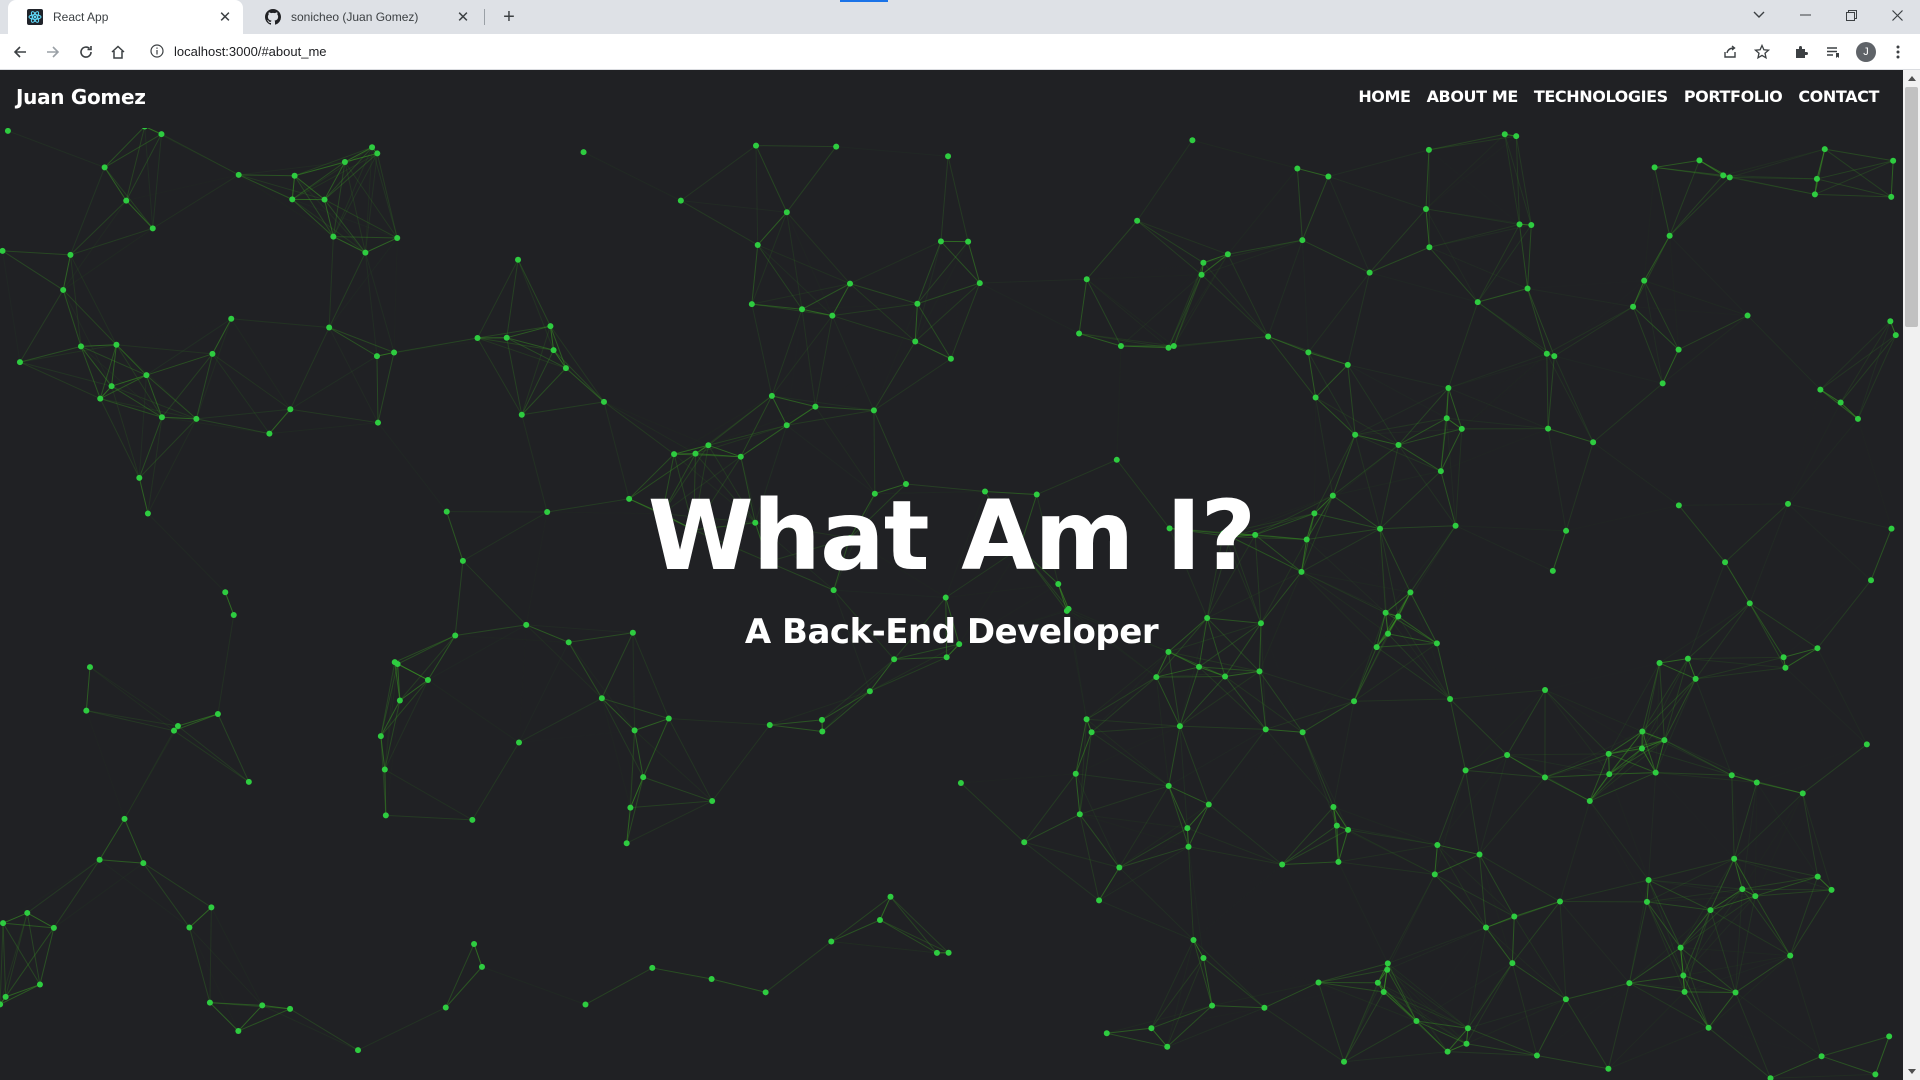 This screenshot has height=1080, width=1920. What do you see at coordinates (1384, 96) in the screenshot?
I see `nav-home: HOME` at bounding box center [1384, 96].